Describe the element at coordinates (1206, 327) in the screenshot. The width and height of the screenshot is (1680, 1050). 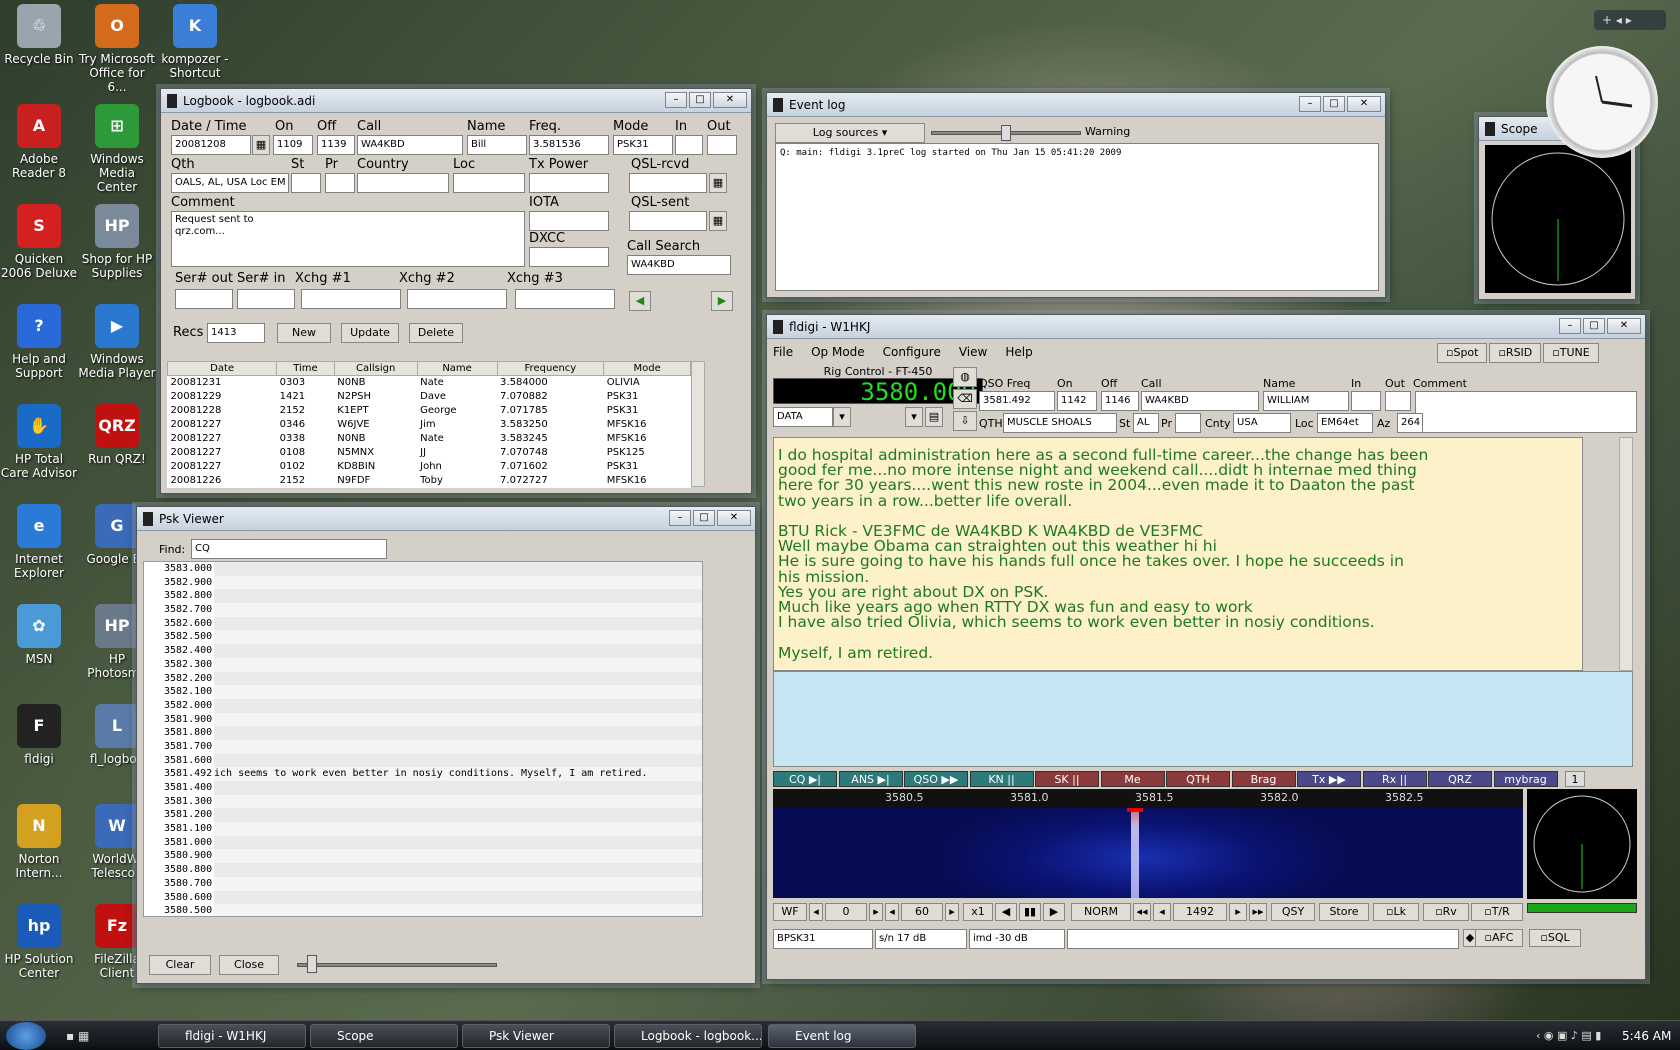
I see `fldigi-titlebar: fldigi - W1HKJ – □ ✕` at that location.